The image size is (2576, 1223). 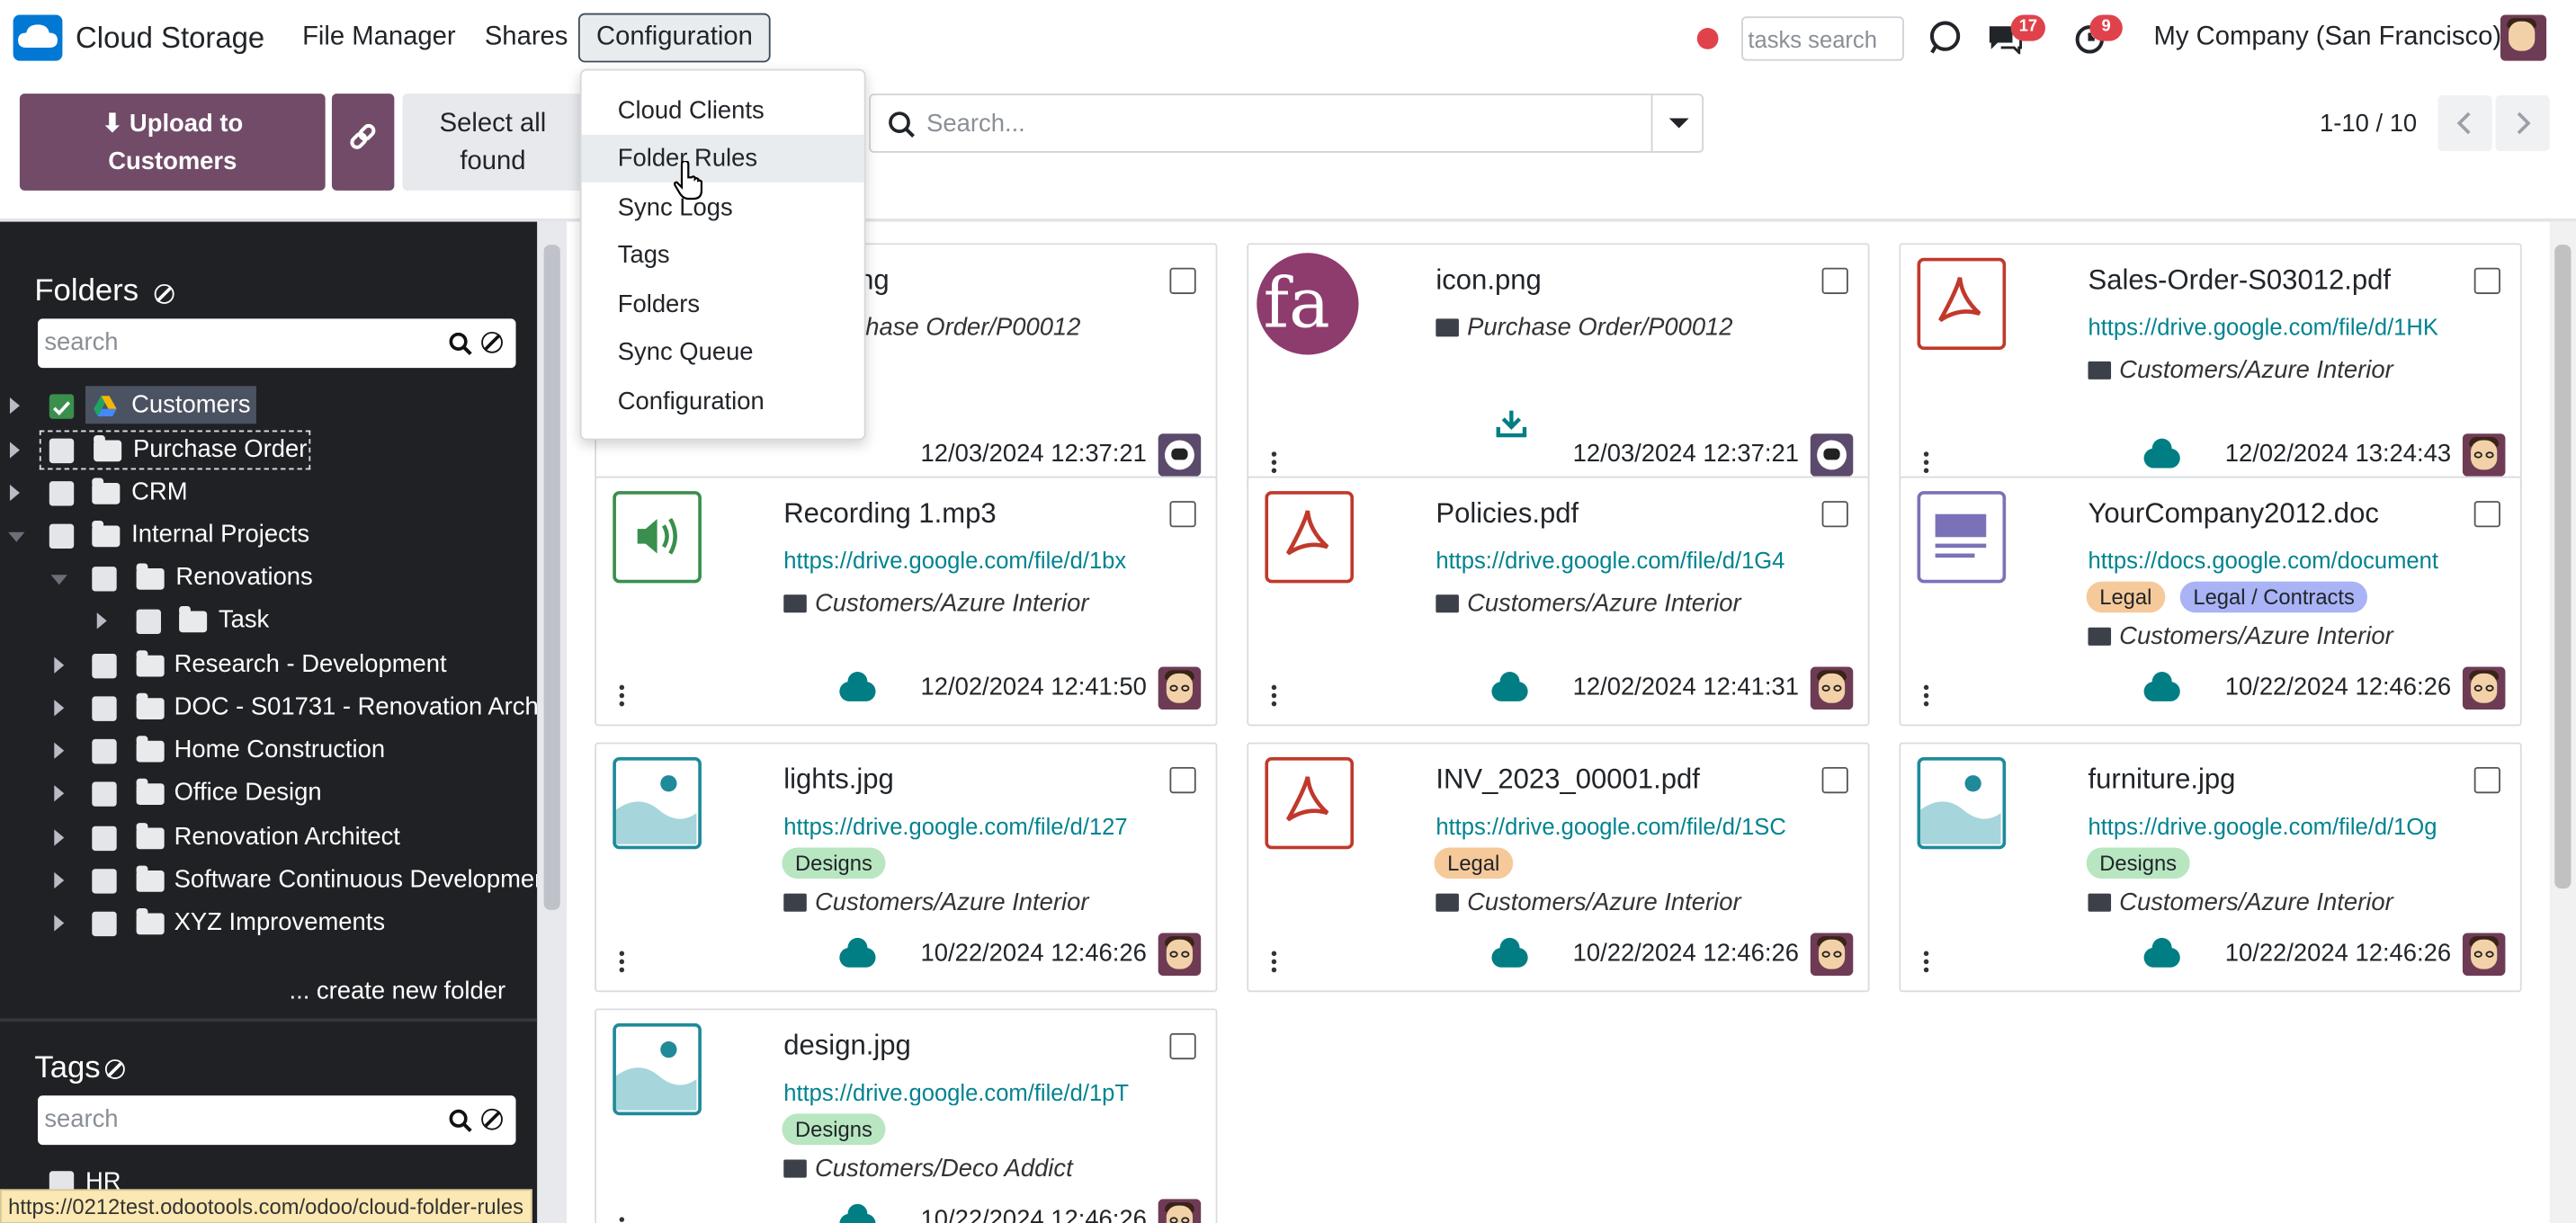 I want to click on download-icon, so click(x=1511, y=424).